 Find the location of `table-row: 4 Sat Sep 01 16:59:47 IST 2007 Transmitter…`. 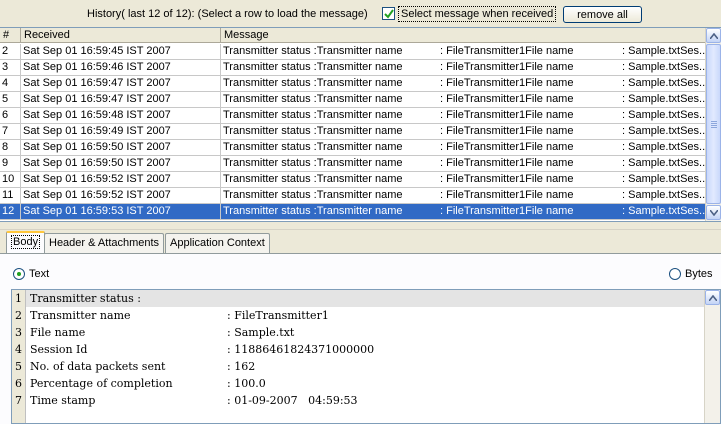

table-row: 4 Sat Sep 01 16:59:47 IST 2007 Transmitter… is located at coordinates (352, 84).